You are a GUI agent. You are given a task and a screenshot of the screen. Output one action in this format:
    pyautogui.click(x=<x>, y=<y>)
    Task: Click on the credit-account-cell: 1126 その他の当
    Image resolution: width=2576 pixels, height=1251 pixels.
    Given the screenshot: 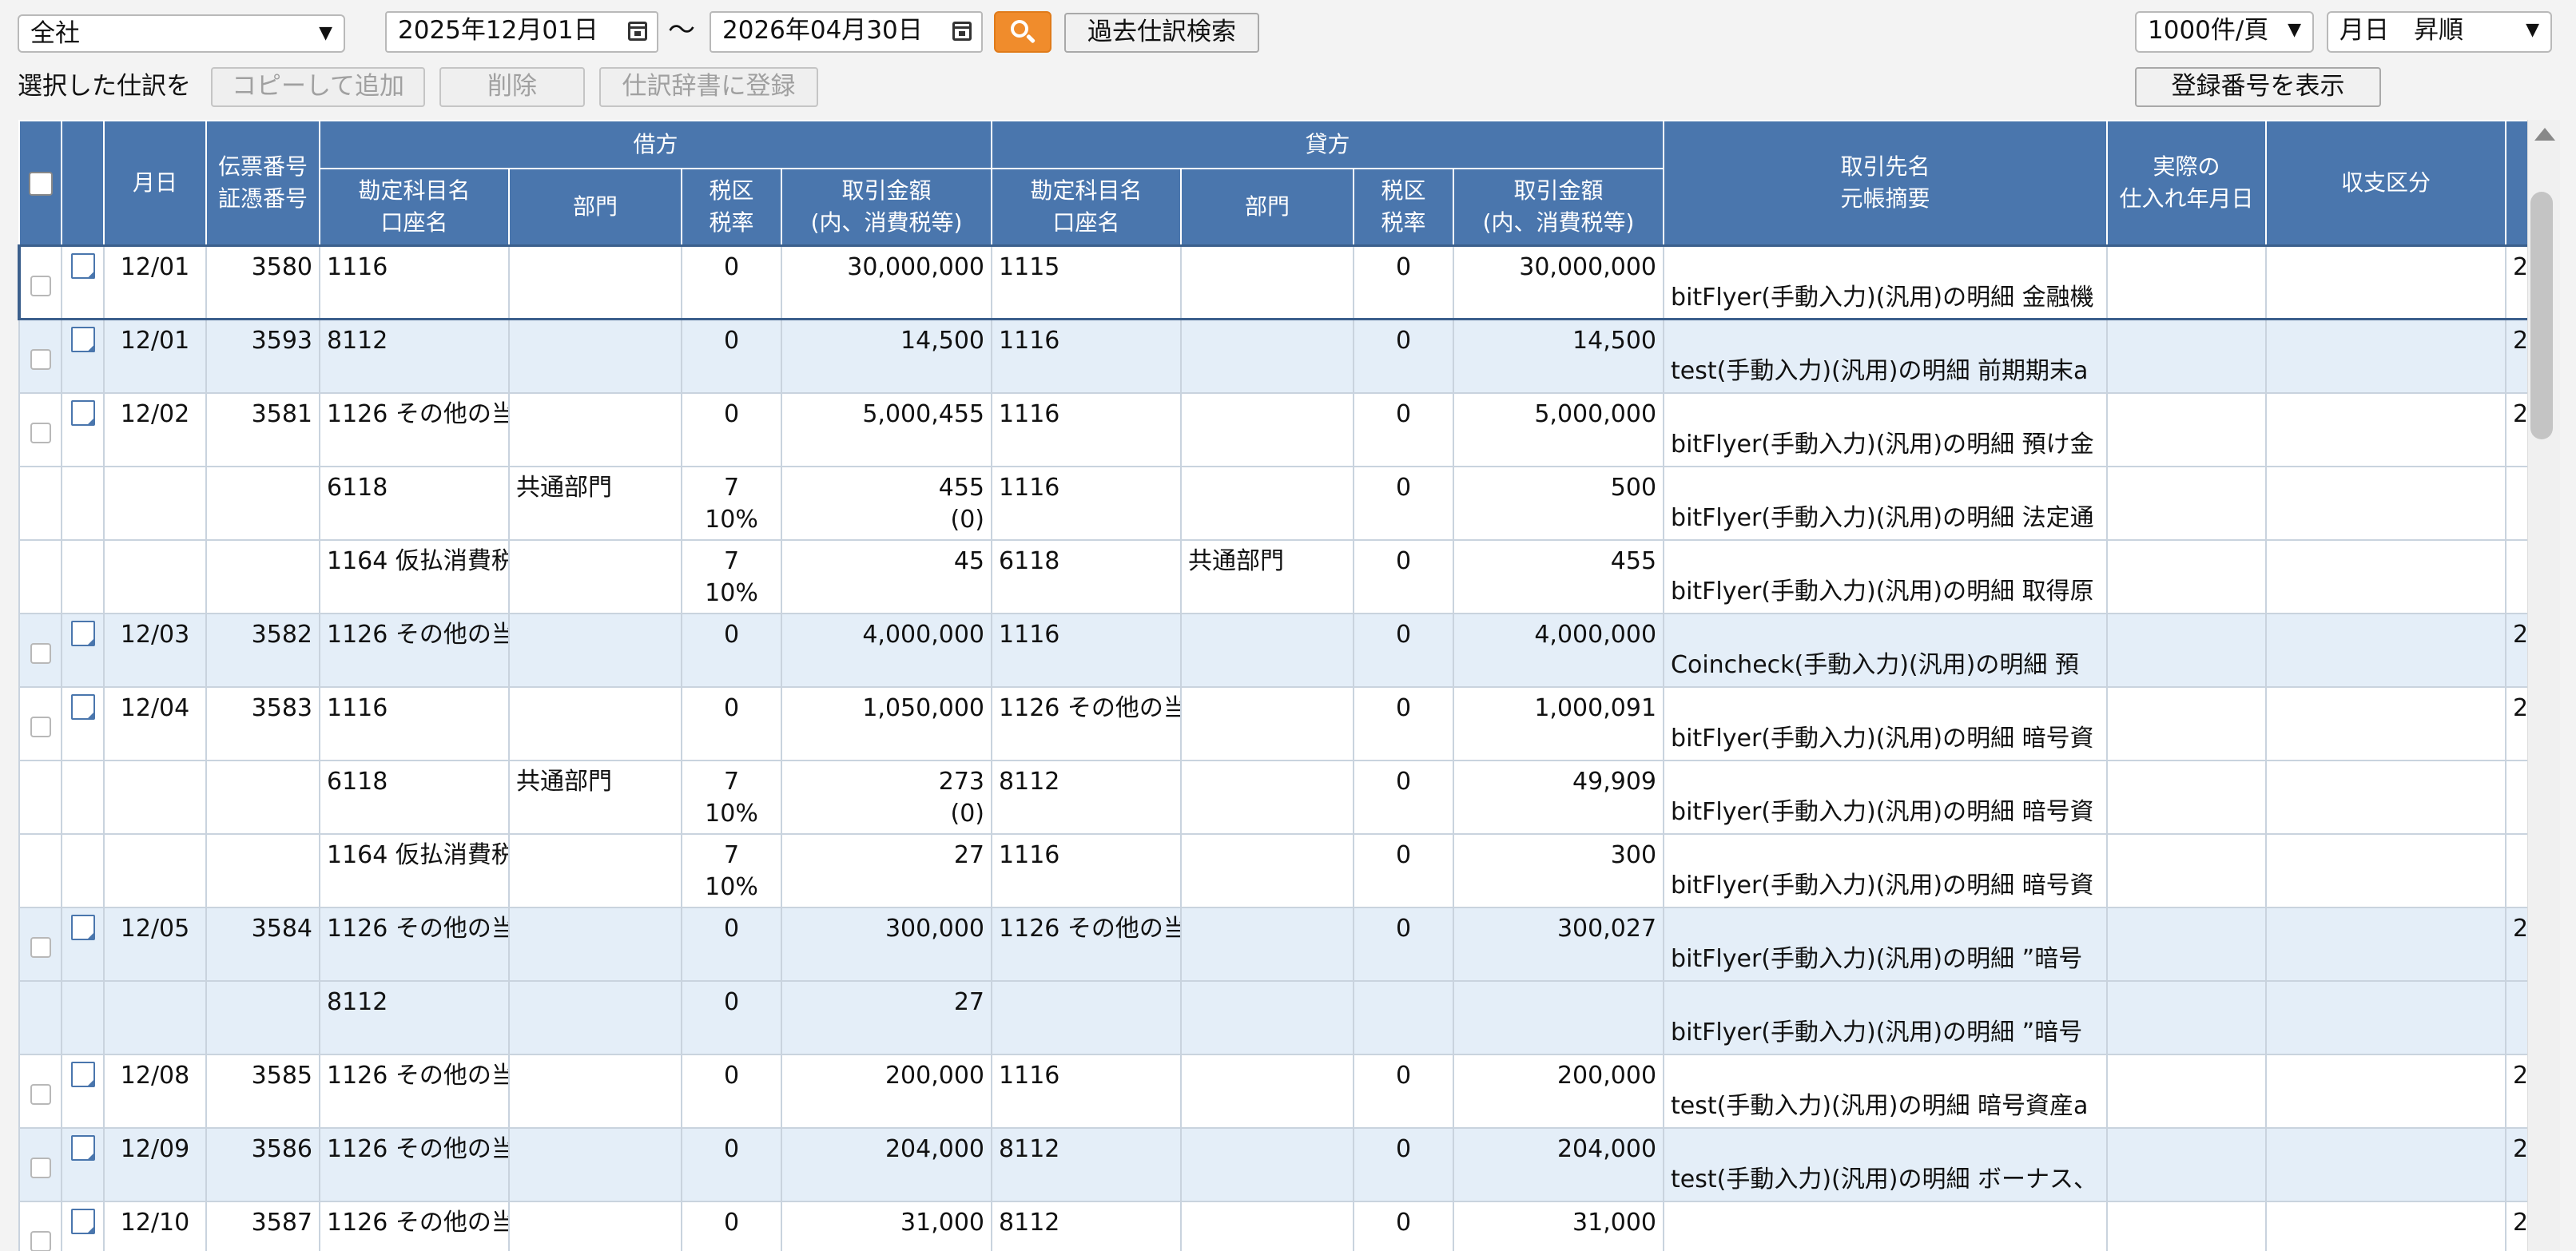 What is the action you would take?
    pyautogui.click(x=1087, y=944)
    